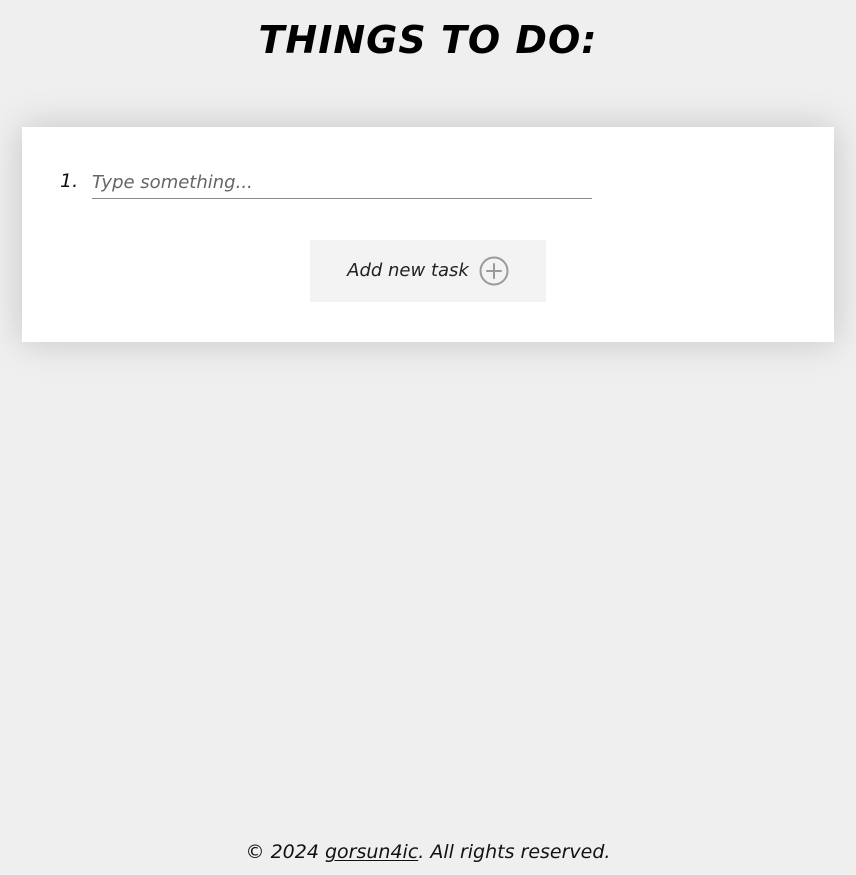 The width and height of the screenshot is (856, 875). I want to click on task-input, so click(342, 183).